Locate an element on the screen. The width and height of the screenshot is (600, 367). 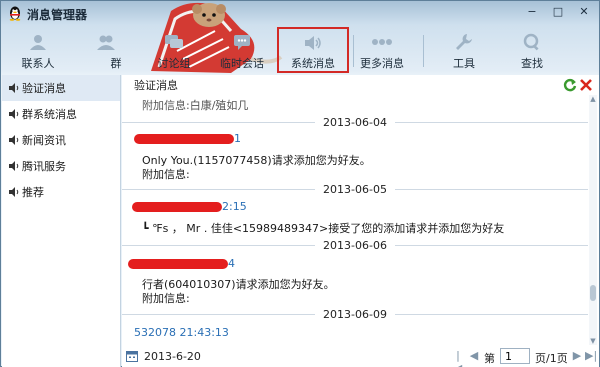
sidebar-item-label: 群系统消息 is located at coordinates (49, 114).